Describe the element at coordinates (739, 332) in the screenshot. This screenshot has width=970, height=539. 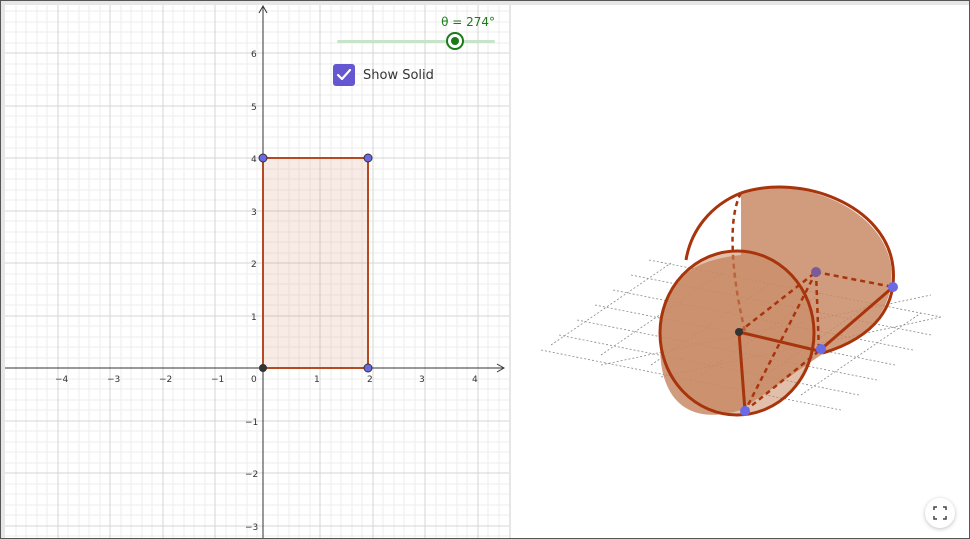
I see `point-3d-origin` at that location.